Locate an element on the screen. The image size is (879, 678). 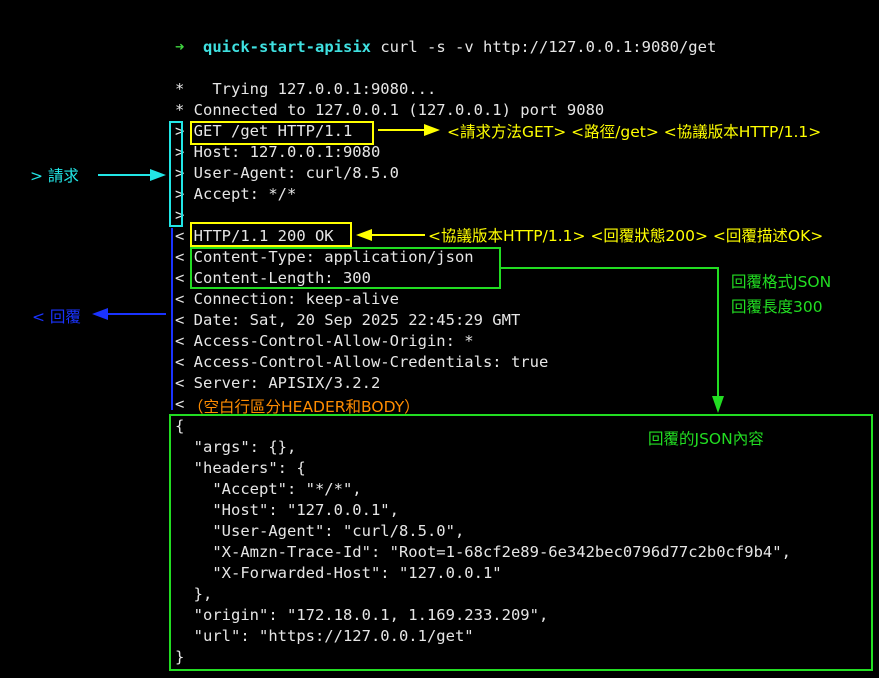
status-arrow-head-icon is located at coordinates (364, 235).